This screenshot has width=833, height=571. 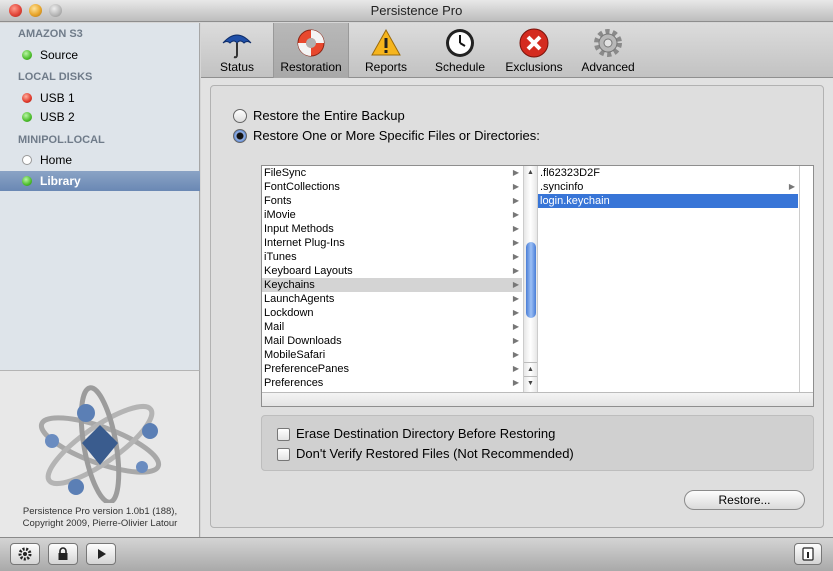 I want to click on window-title: Persistence Pro, so click(x=416, y=10).